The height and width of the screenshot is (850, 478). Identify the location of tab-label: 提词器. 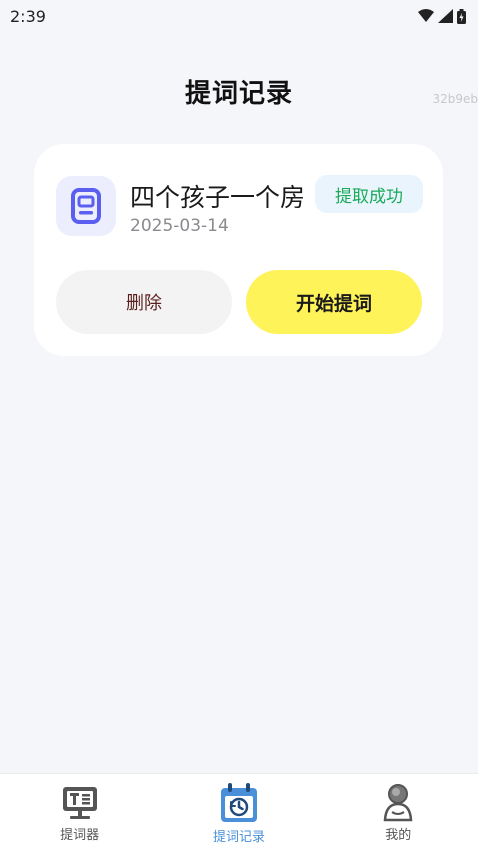
(80, 835).